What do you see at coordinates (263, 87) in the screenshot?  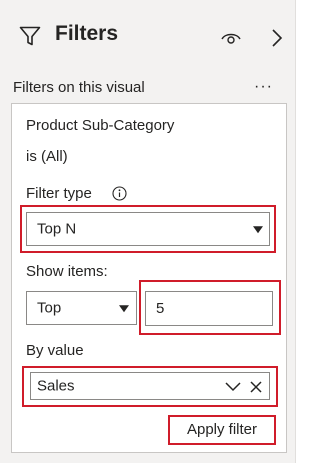 I see `more-options-icon: ···` at bounding box center [263, 87].